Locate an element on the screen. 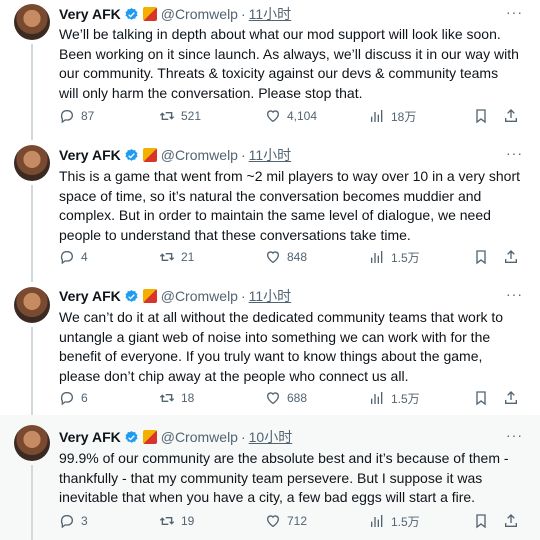  action-bar: 3 19 712 1.5万 is located at coordinates (291, 521).